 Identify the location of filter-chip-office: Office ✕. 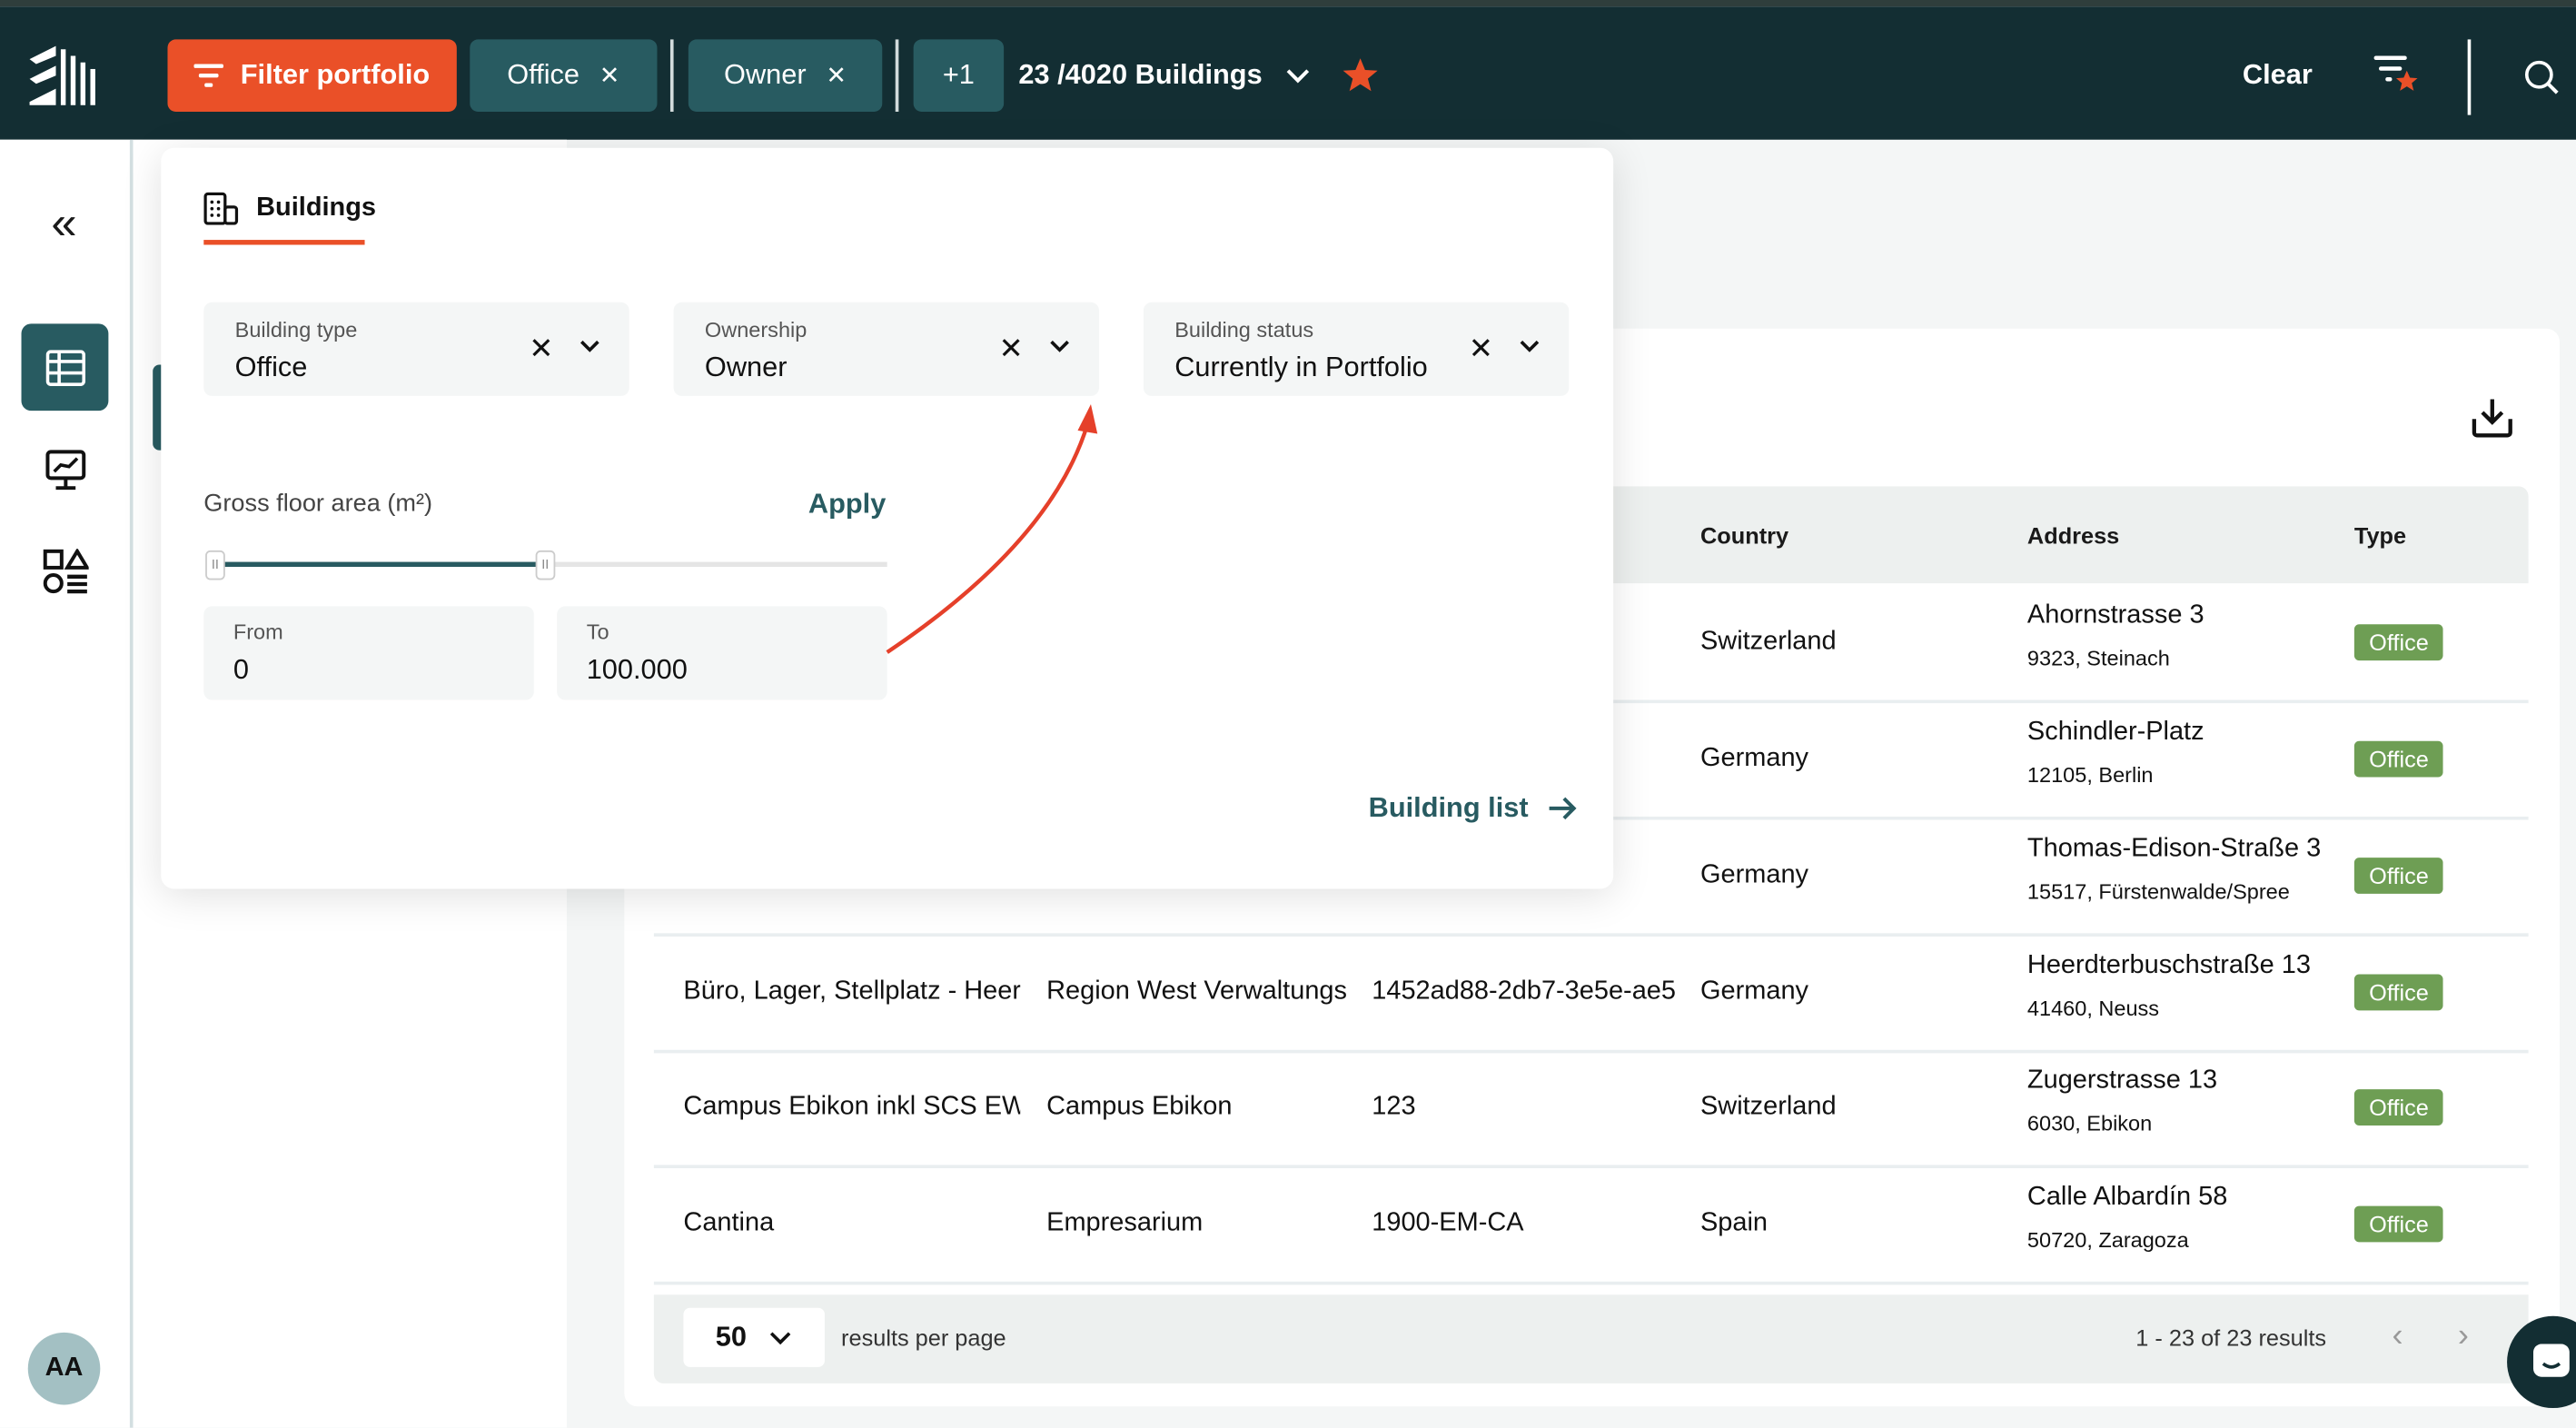
(564, 75).